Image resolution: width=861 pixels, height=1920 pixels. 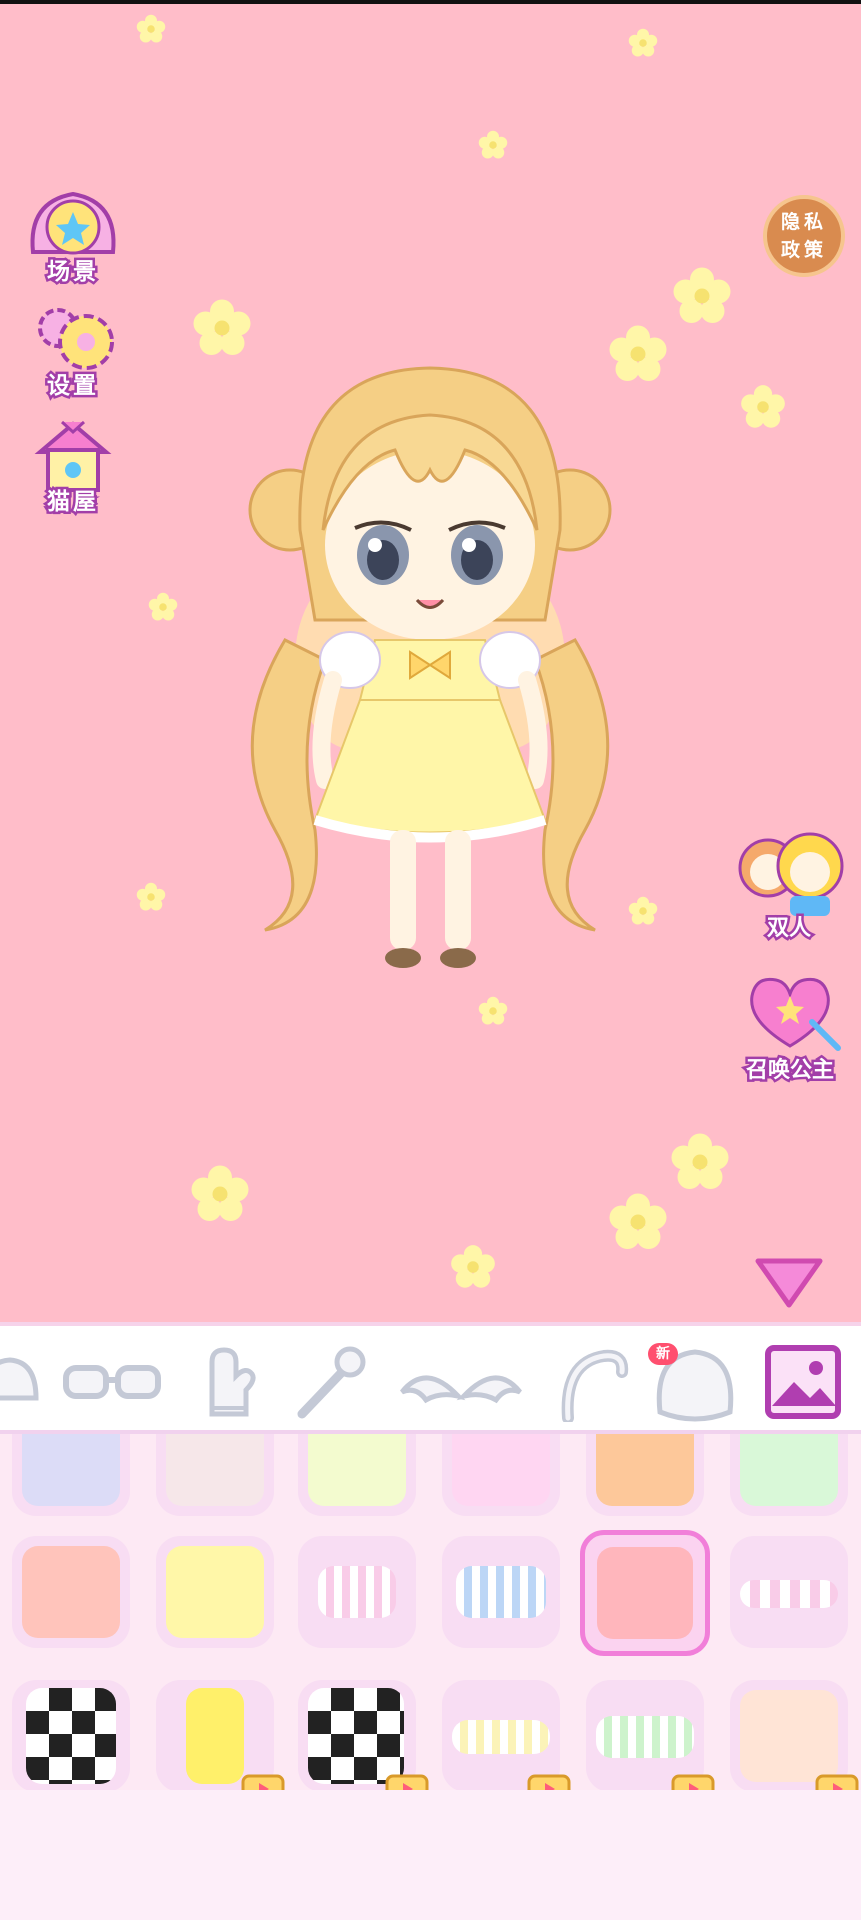 I want to click on tool-hat, so click(x=25, y=1382).